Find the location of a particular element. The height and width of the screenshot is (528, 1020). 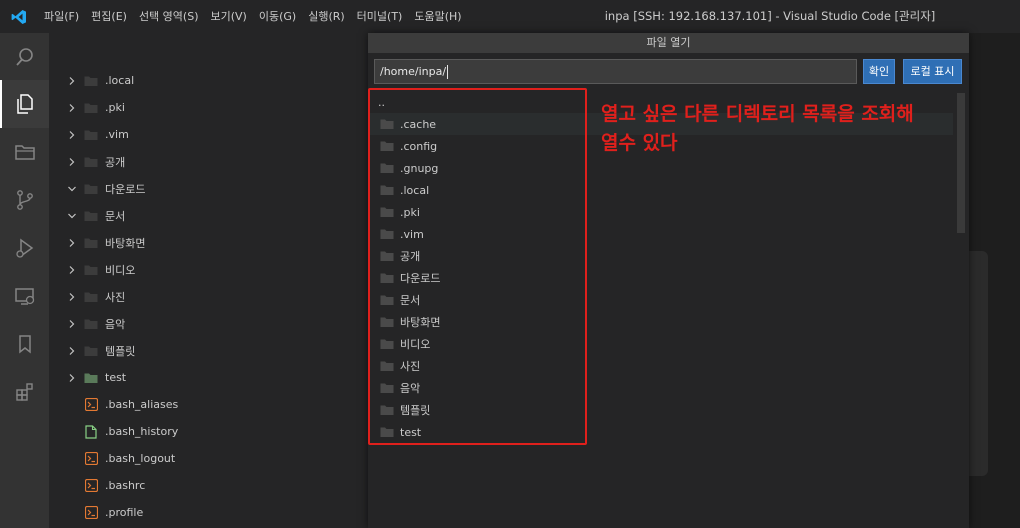

text-caret is located at coordinates (448, 72).